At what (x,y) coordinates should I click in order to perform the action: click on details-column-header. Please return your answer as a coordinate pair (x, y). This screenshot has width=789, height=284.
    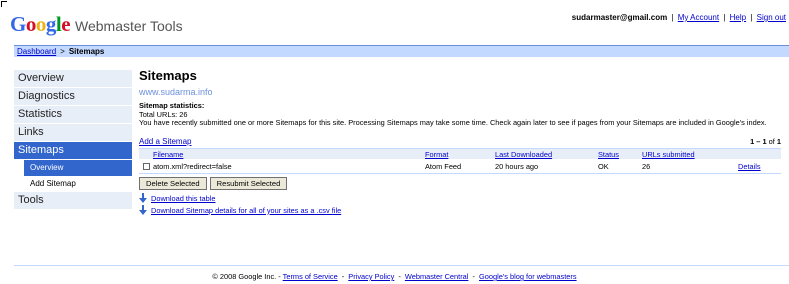
    Looking at the image, I should click on (758, 153).